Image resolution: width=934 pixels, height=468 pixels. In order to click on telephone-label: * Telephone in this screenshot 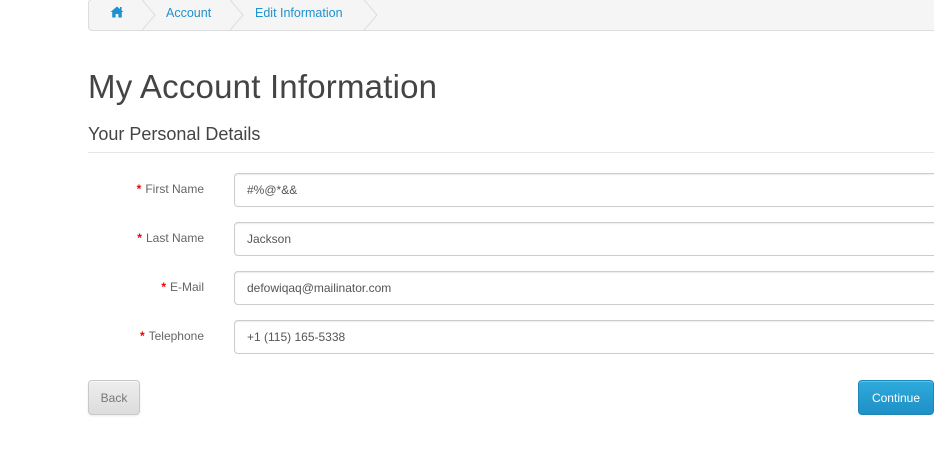, I will do `click(172, 336)`.